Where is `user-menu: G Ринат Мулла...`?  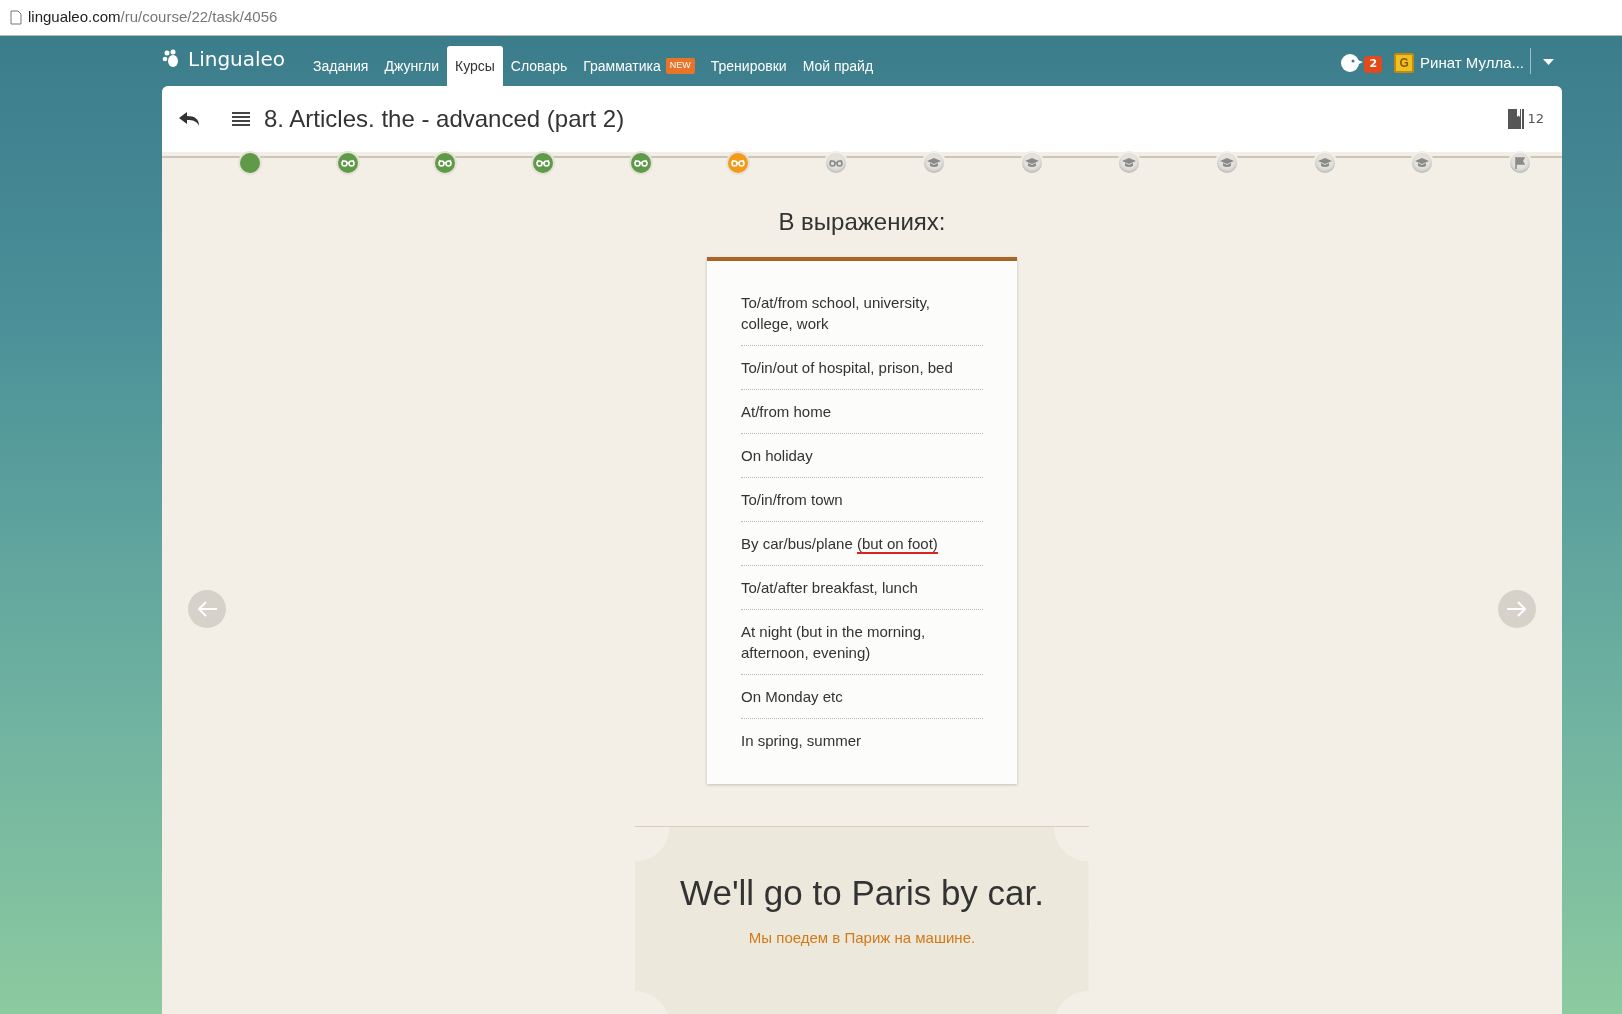 user-menu: G Ринат Мулла... is located at coordinates (1459, 68).